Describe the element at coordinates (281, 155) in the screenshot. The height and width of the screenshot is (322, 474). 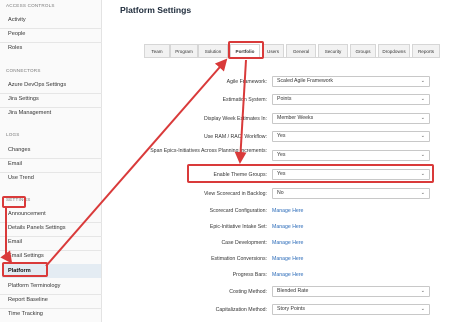
I see `span-epics-value: Yes` at that location.